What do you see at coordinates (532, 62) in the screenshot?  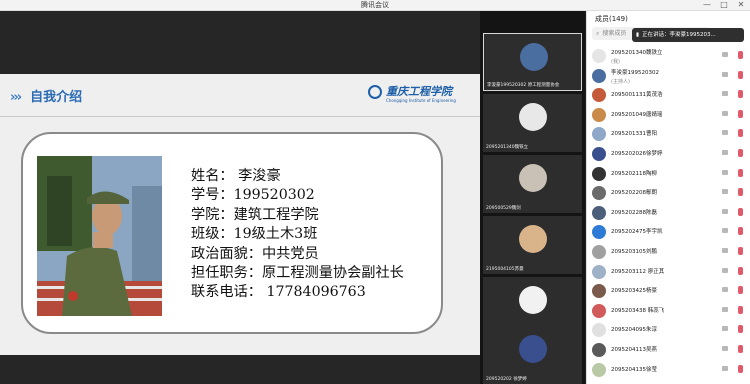 I see `video-tile: 李浚豪199520302 原工程测量协会` at bounding box center [532, 62].